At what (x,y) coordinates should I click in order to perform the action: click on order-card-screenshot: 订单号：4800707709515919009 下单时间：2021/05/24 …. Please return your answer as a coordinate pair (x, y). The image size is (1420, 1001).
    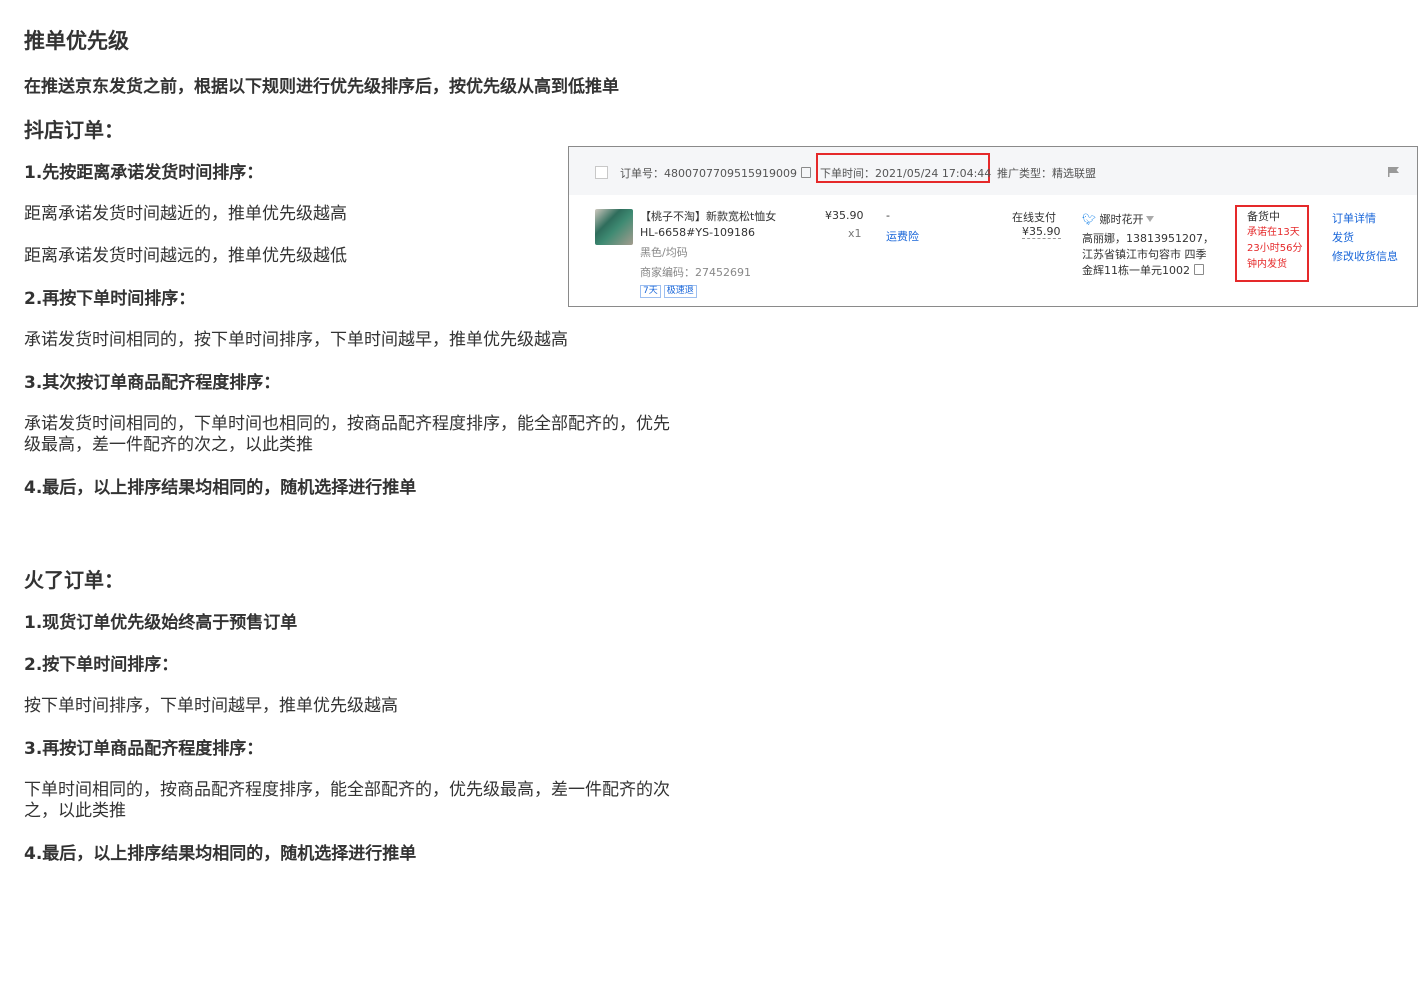
    Looking at the image, I should click on (993, 226).